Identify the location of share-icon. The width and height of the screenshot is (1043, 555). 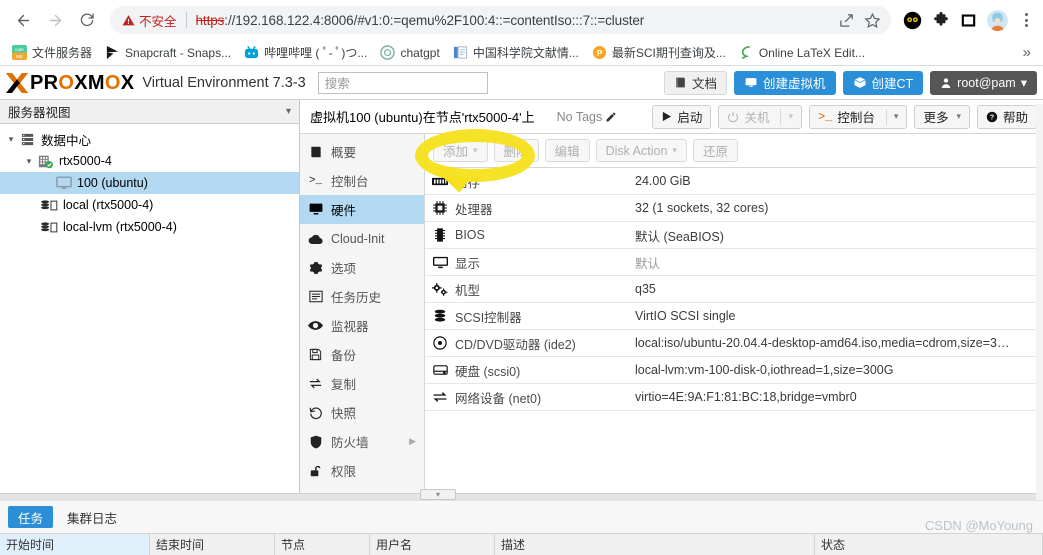
(846, 20).